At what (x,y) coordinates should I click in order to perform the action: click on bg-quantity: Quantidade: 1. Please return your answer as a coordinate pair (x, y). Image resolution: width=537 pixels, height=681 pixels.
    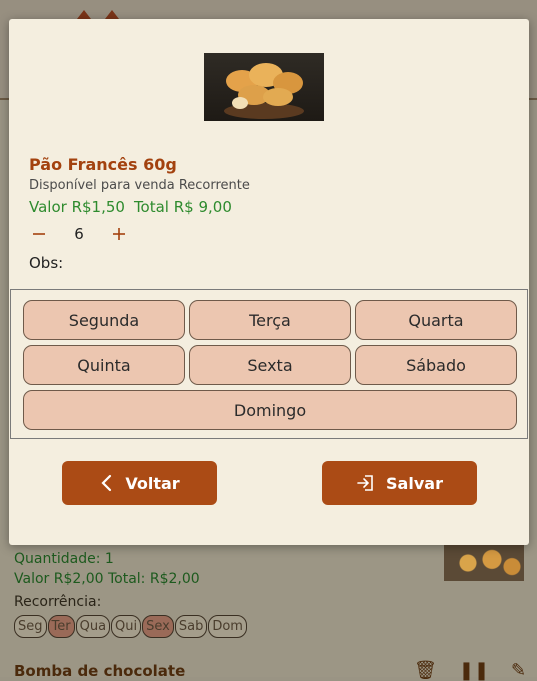
    Looking at the image, I should click on (64, 559).